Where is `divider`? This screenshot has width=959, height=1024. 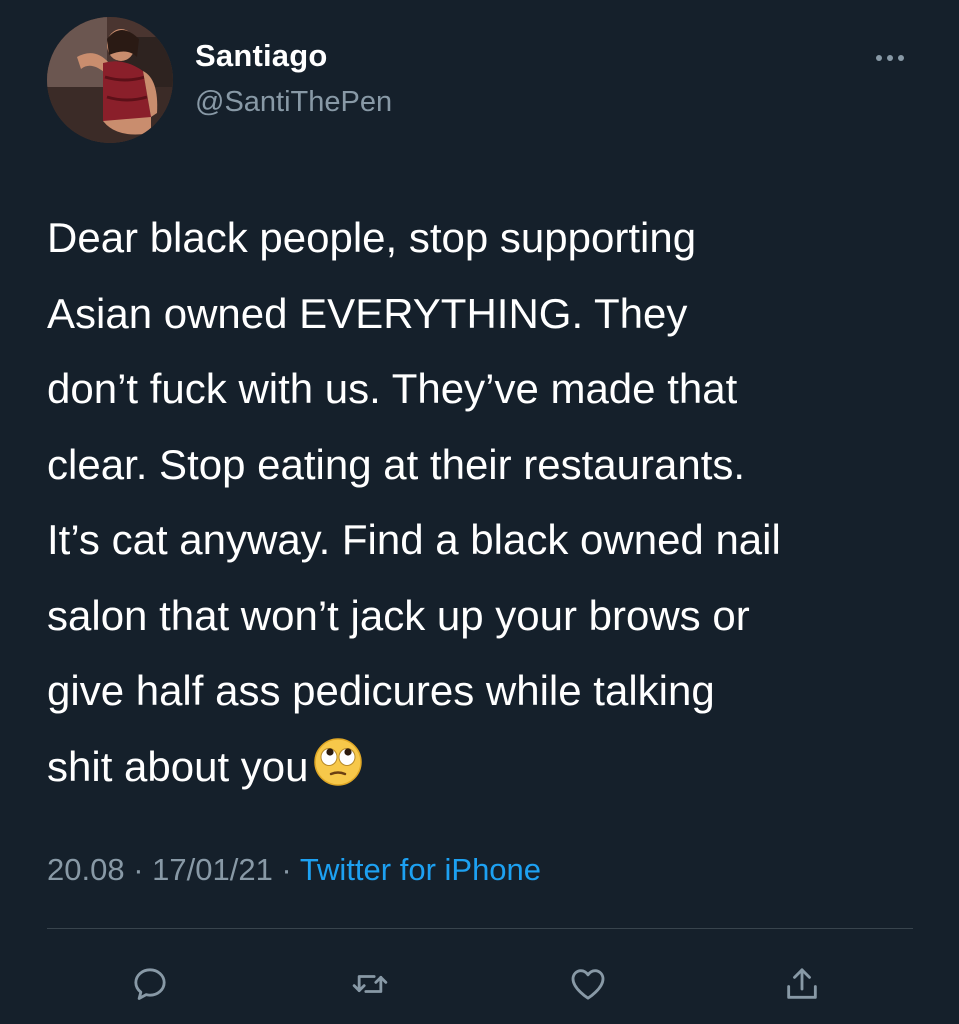 divider is located at coordinates (480, 928).